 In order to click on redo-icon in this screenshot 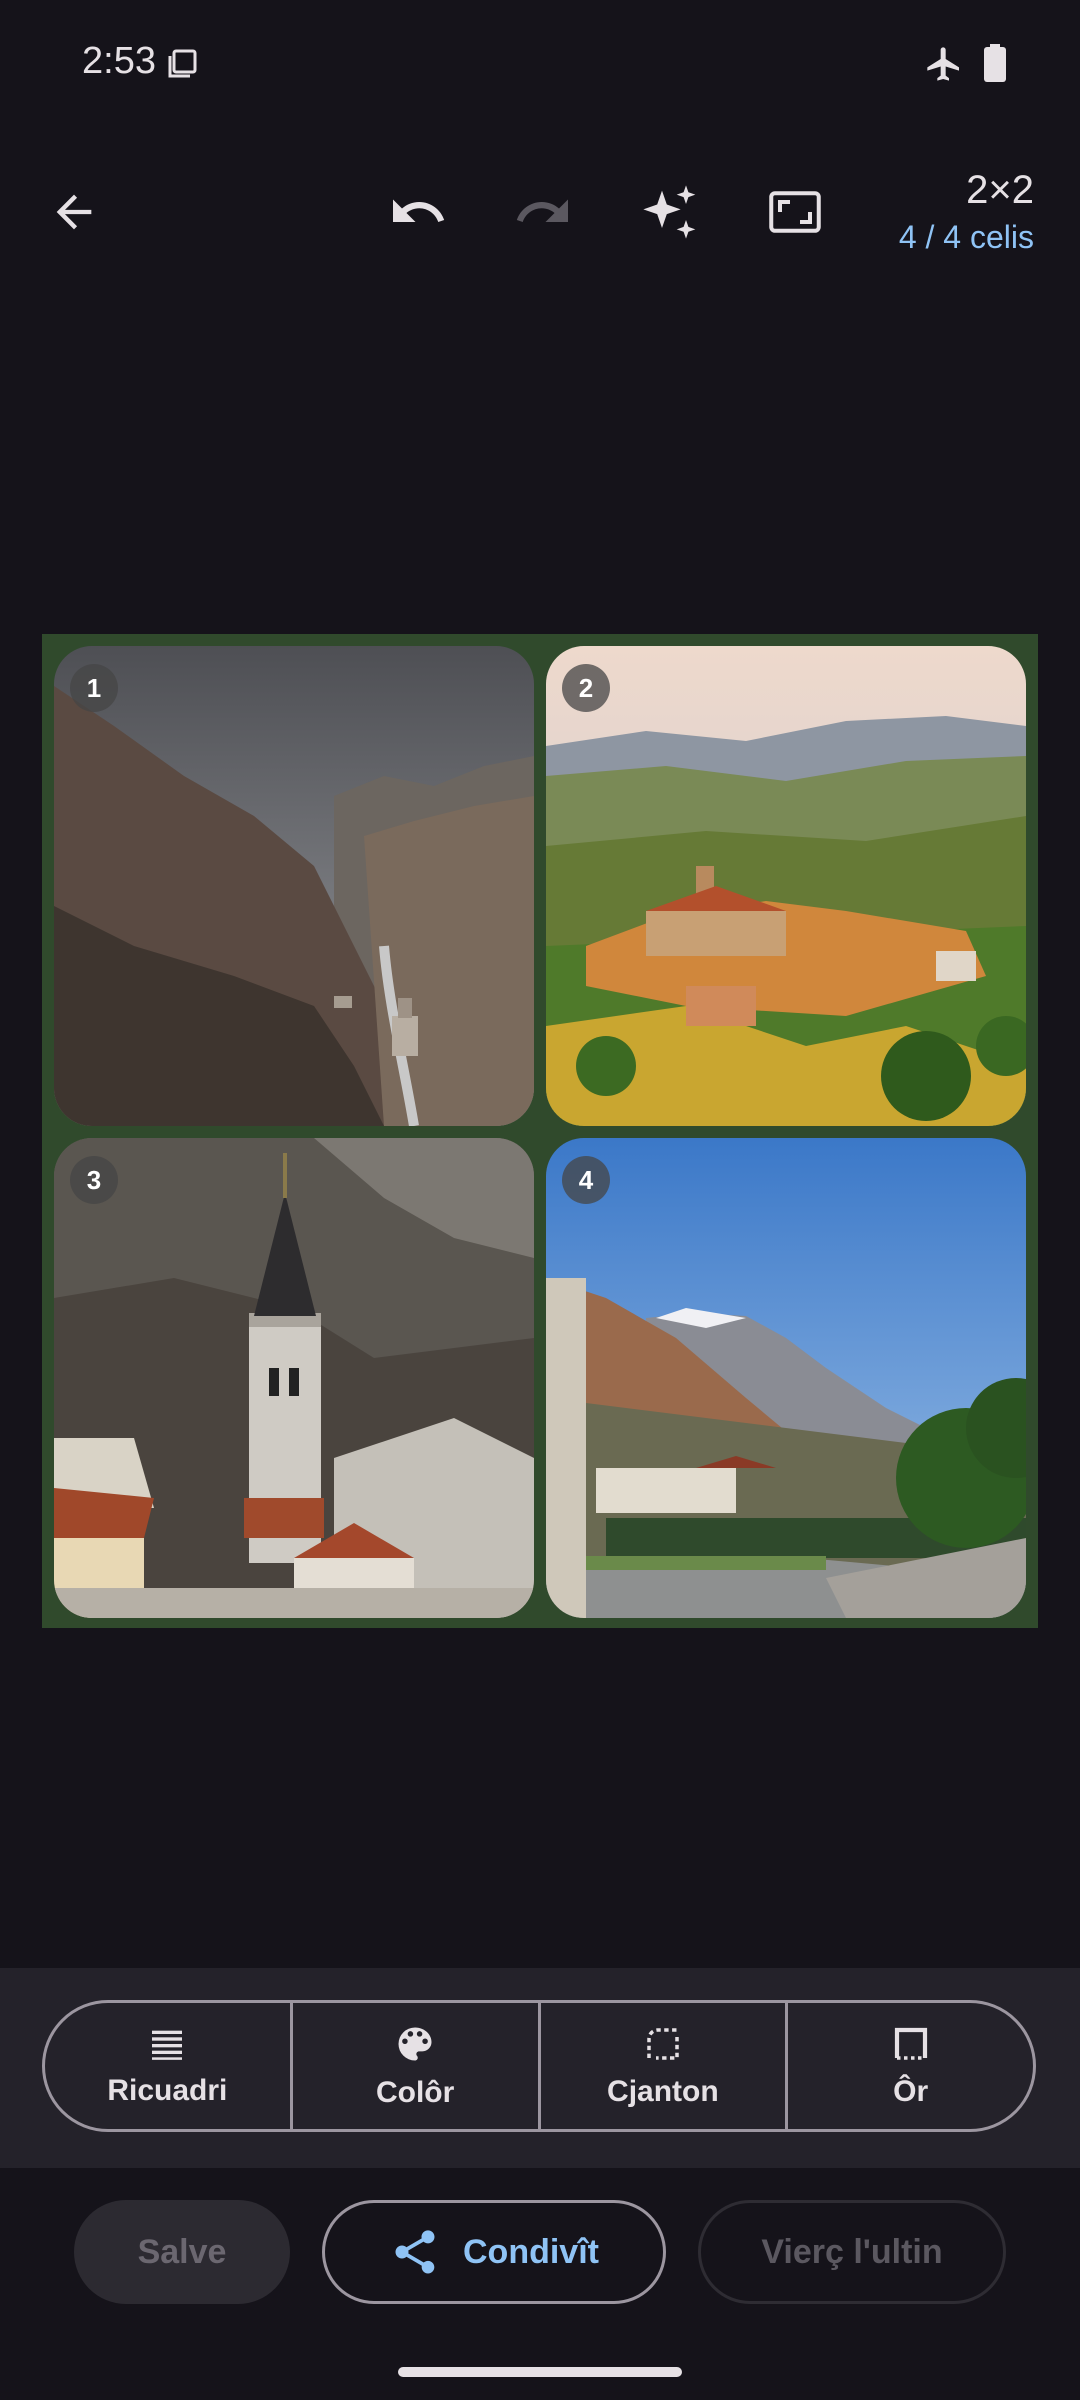, I will do `click(542, 210)`.